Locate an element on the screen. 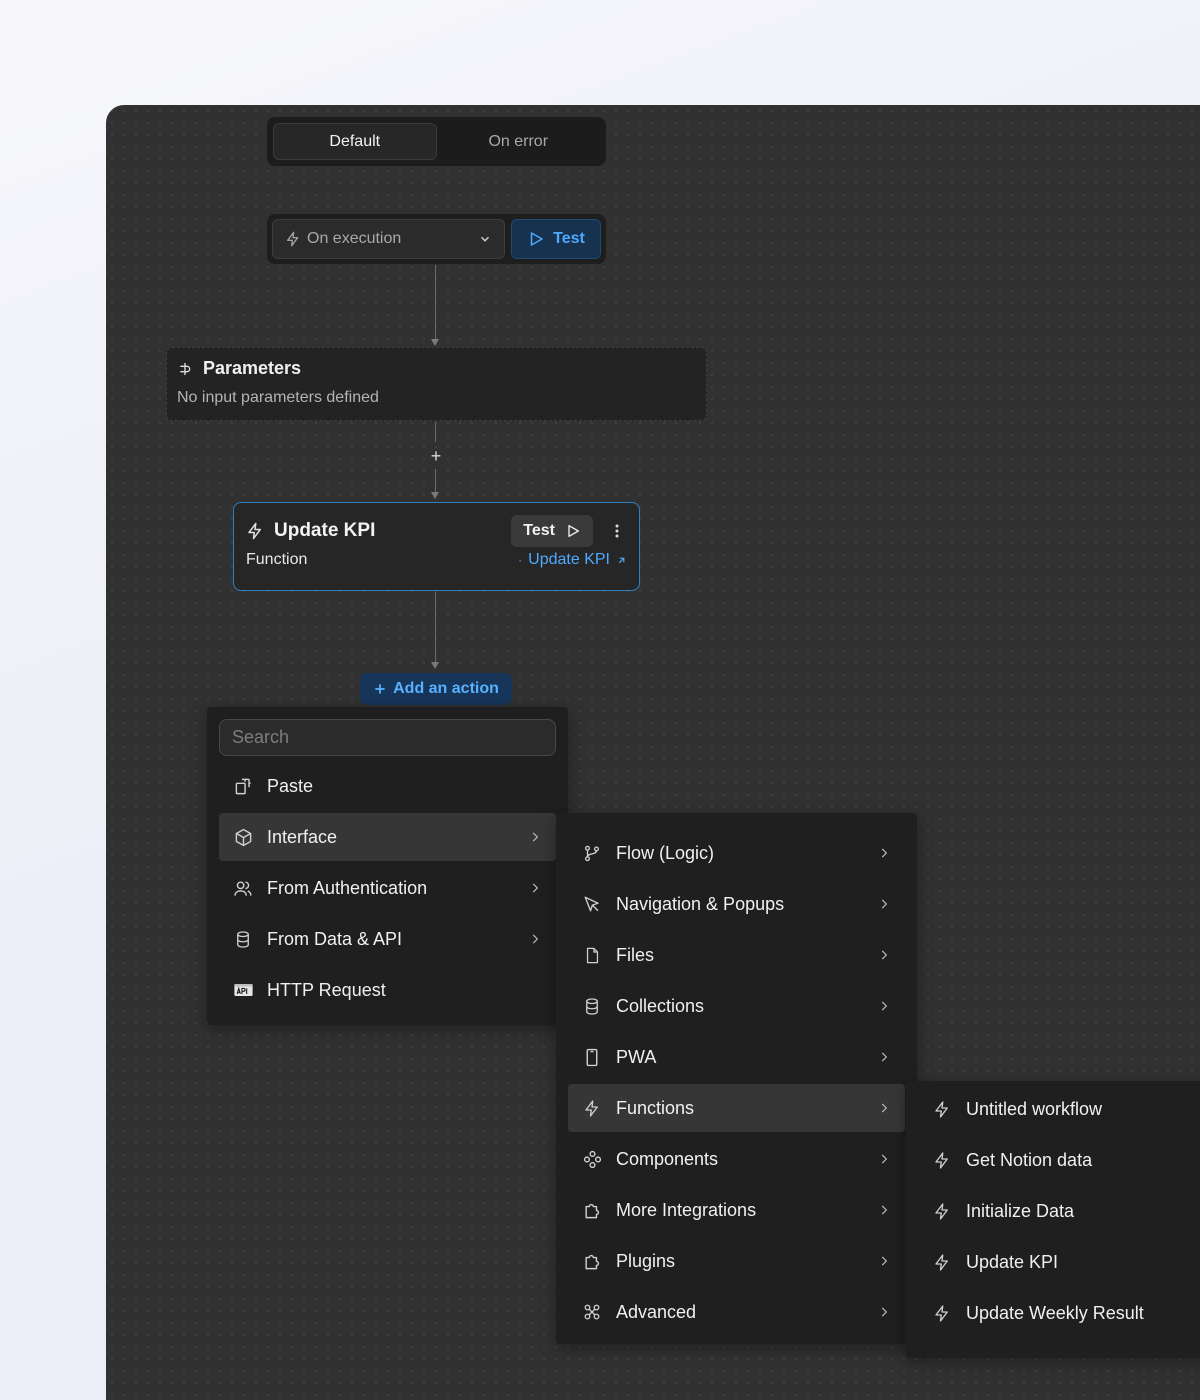 This screenshot has height=1400, width=1200. cube-icon is located at coordinates (243, 837).